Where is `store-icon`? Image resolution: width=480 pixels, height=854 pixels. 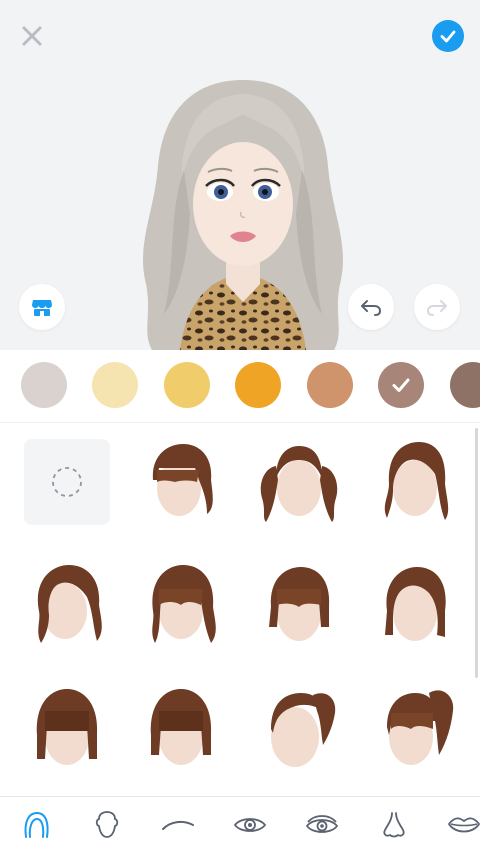
store-icon is located at coordinates (42, 308).